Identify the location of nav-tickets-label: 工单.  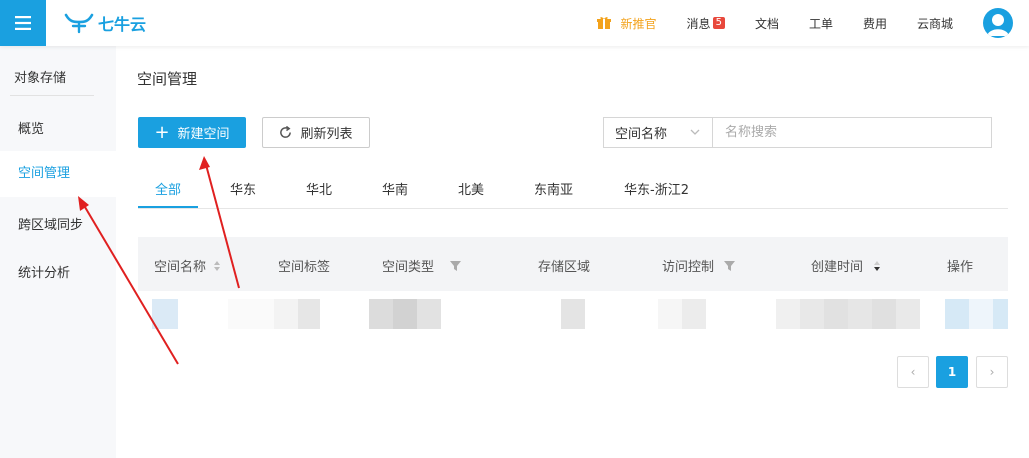
(820, 23).